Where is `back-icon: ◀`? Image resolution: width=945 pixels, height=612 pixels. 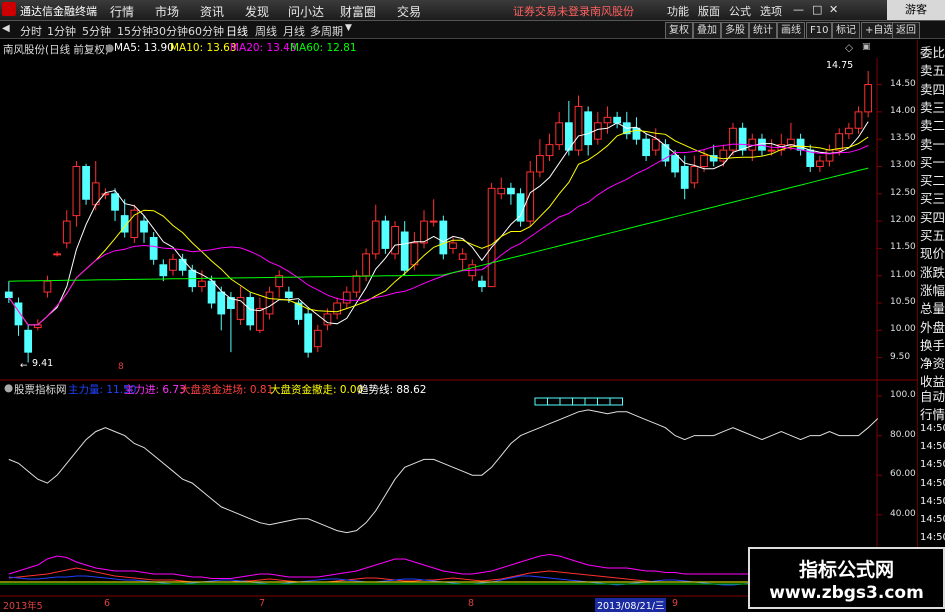
back-icon: ◀ is located at coordinates (6, 28).